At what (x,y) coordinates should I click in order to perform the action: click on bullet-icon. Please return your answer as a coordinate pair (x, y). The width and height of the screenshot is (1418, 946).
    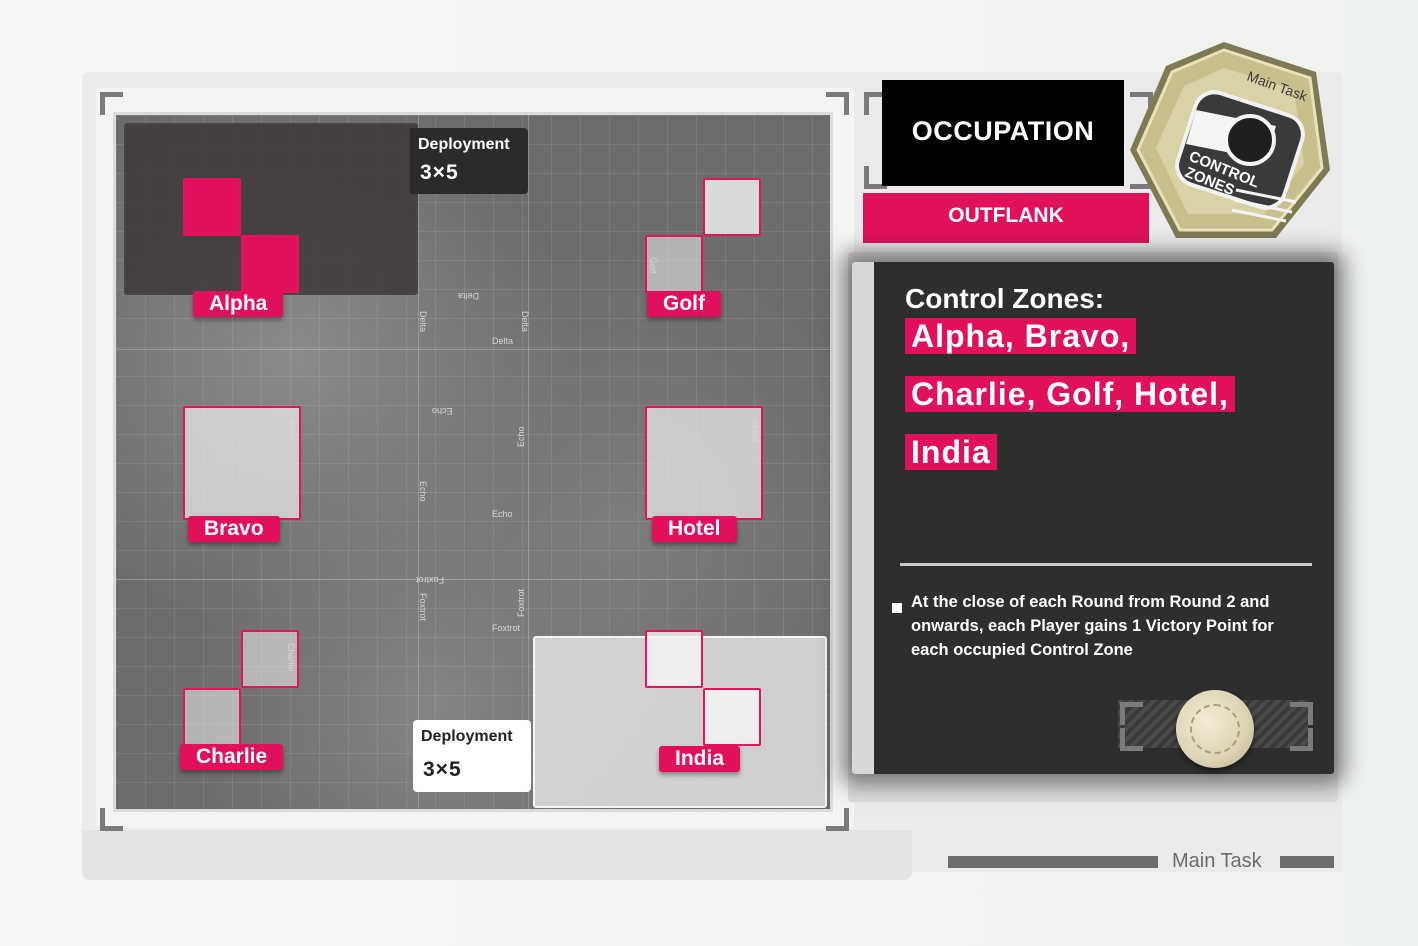
    Looking at the image, I should click on (897, 608).